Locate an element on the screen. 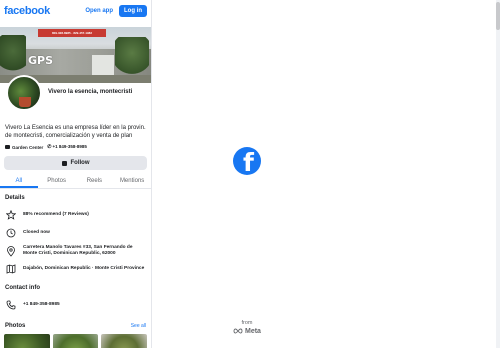 This screenshot has height=348, width=500. page-tabs: All Photos Reels Mentions is located at coordinates (75, 181).